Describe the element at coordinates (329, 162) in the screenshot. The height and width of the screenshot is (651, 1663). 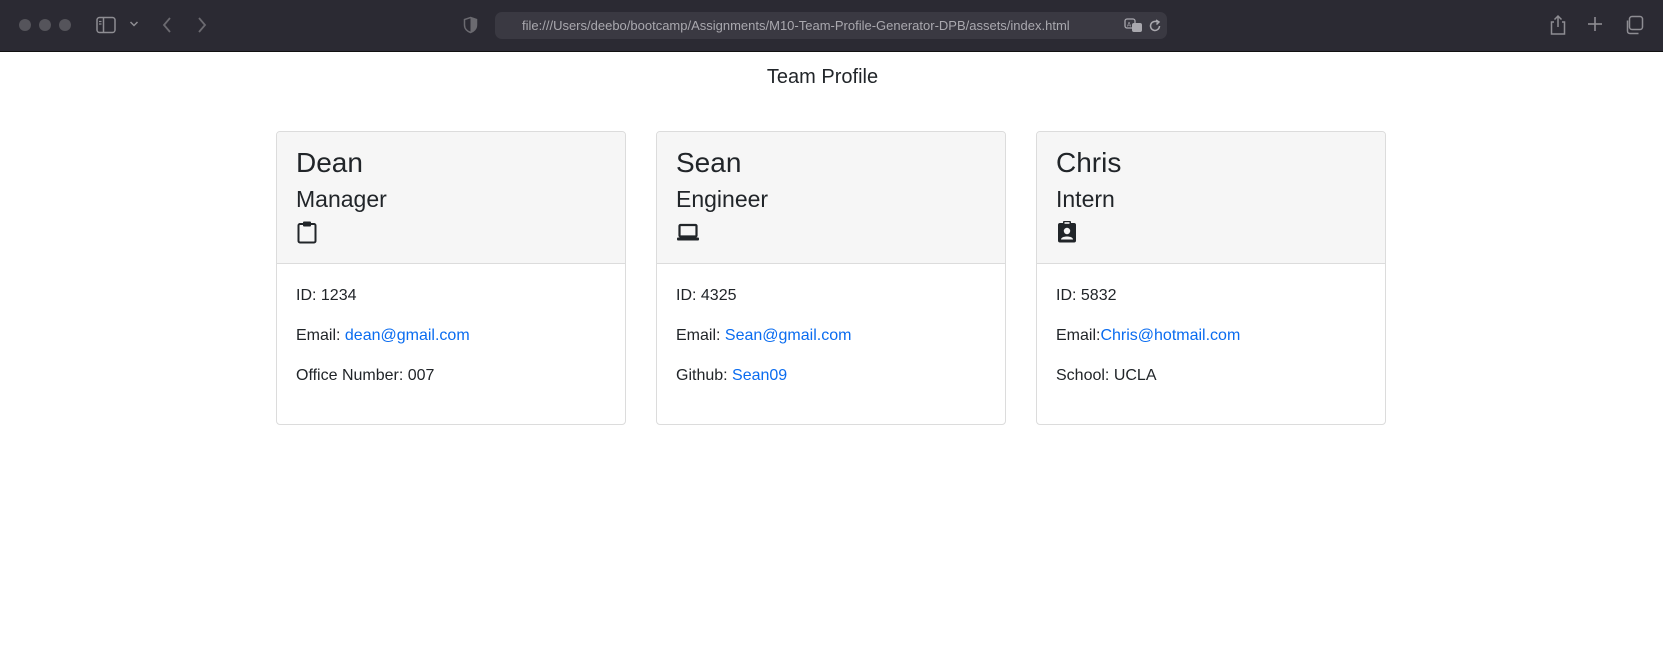
I see `employee-name: Dean` at that location.